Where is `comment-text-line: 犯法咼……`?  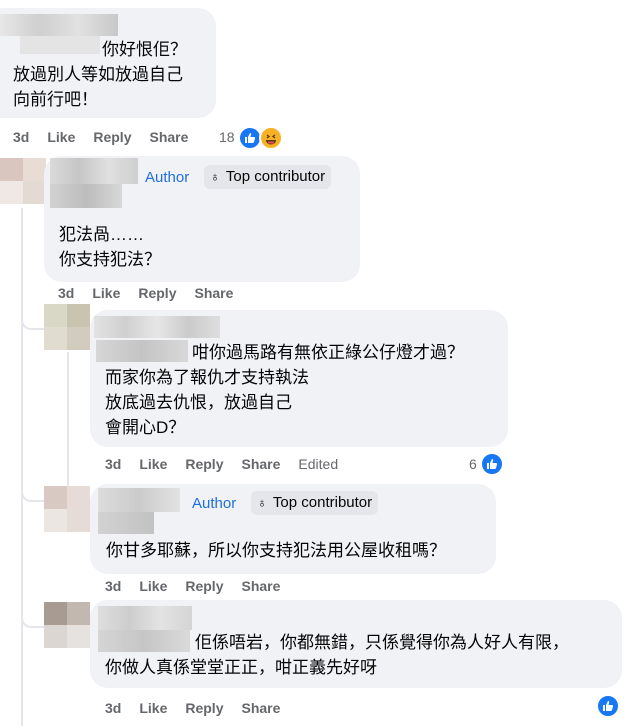
comment-text-line: 犯法咼…… is located at coordinates (101, 234).